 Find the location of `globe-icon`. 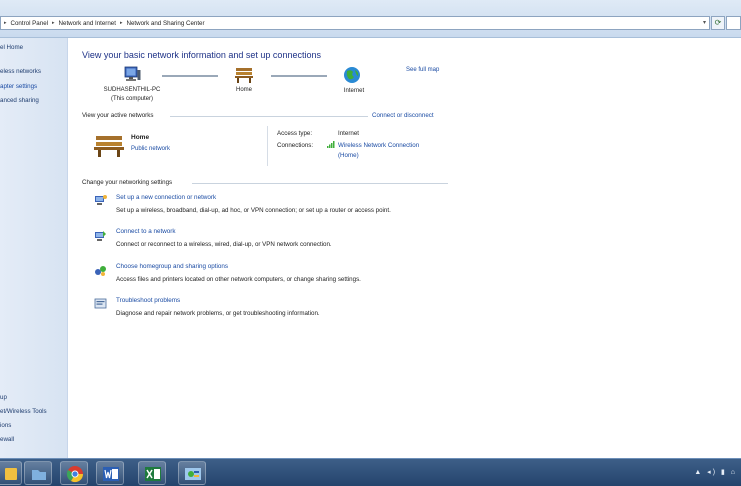

globe-icon is located at coordinates (352, 75).